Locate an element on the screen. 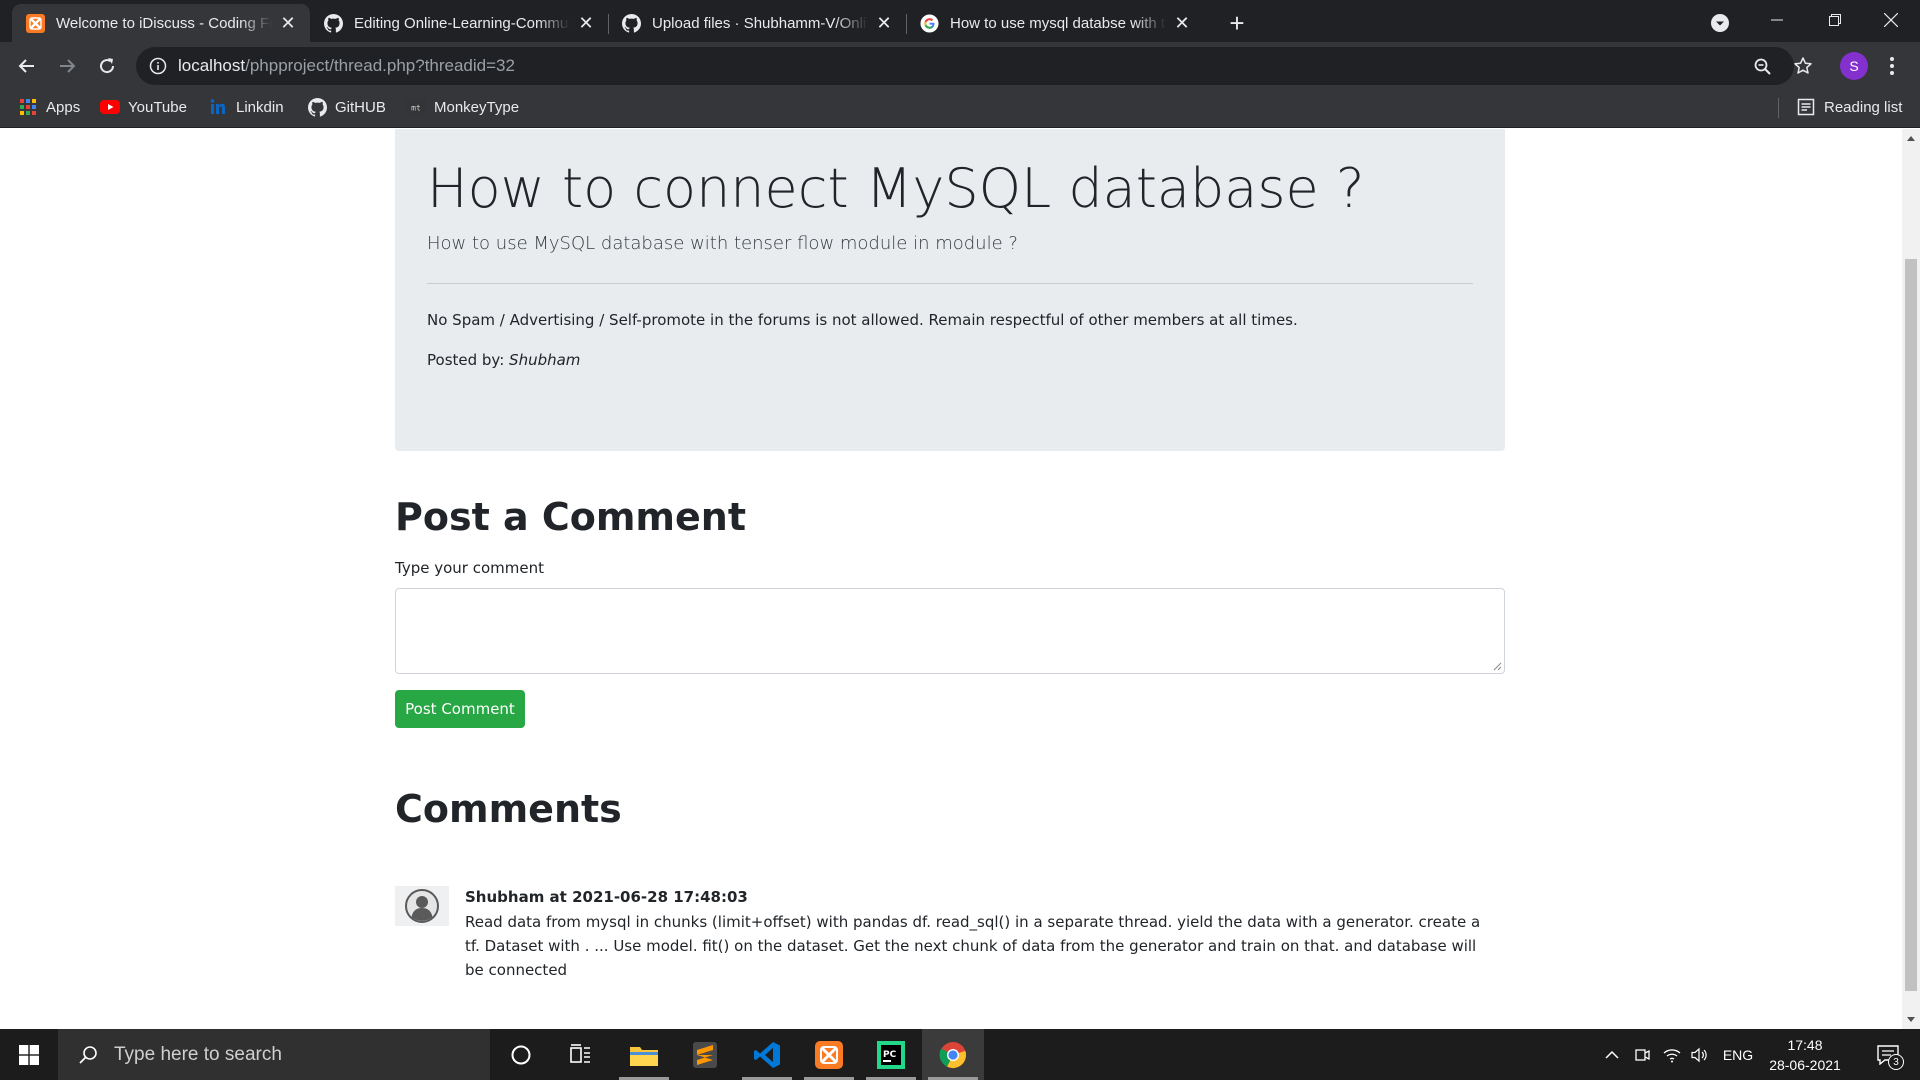 The width and height of the screenshot is (1920, 1080). chrome-icon is located at coordinates (952, 1054).